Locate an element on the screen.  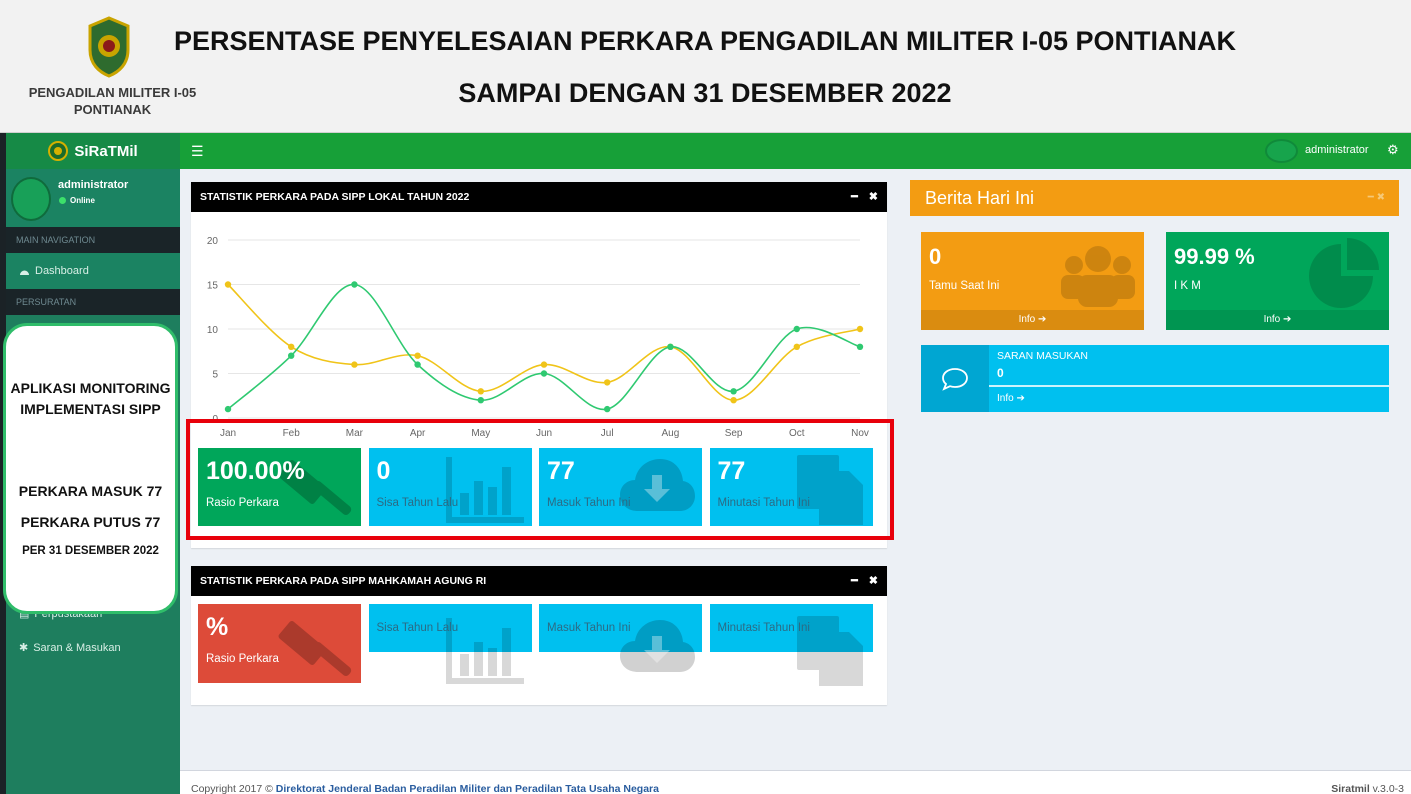
guest-count: 0 is located at coordinates (935, 256).